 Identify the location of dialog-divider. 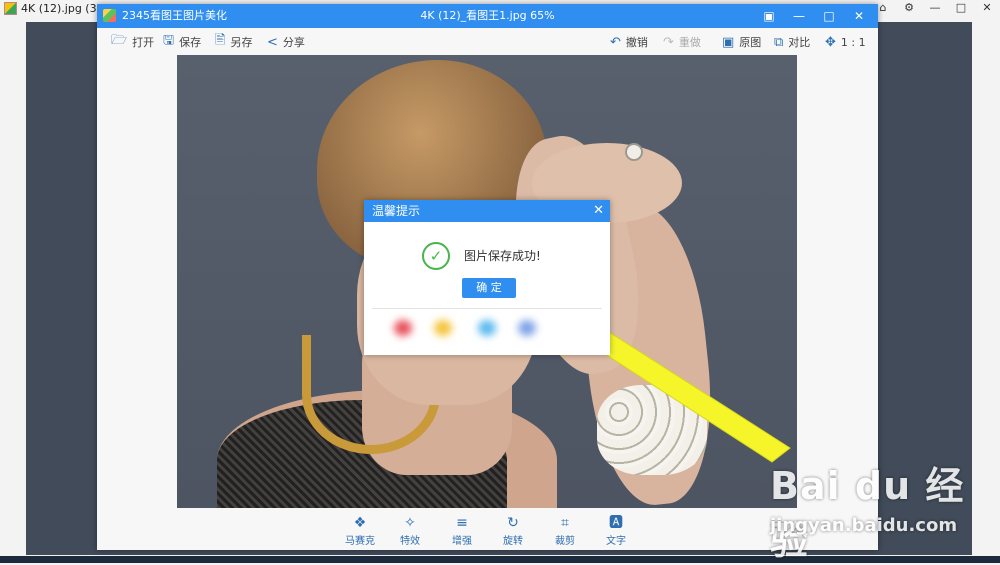
(487, 308).